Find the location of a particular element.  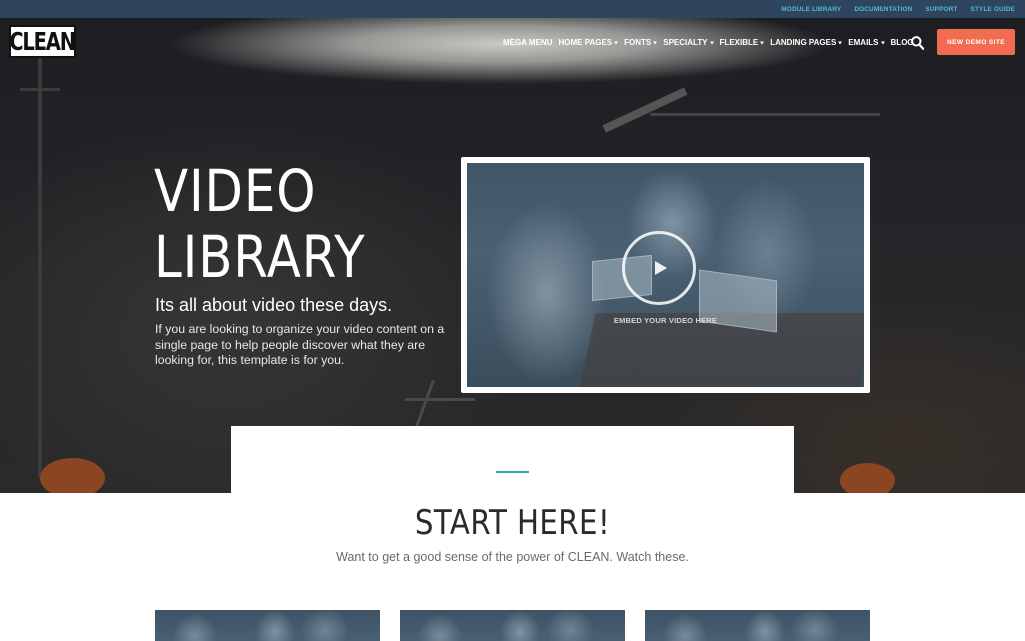

nav-item-mega-menu: MEGA MENU is located at coordinates (527, 42).